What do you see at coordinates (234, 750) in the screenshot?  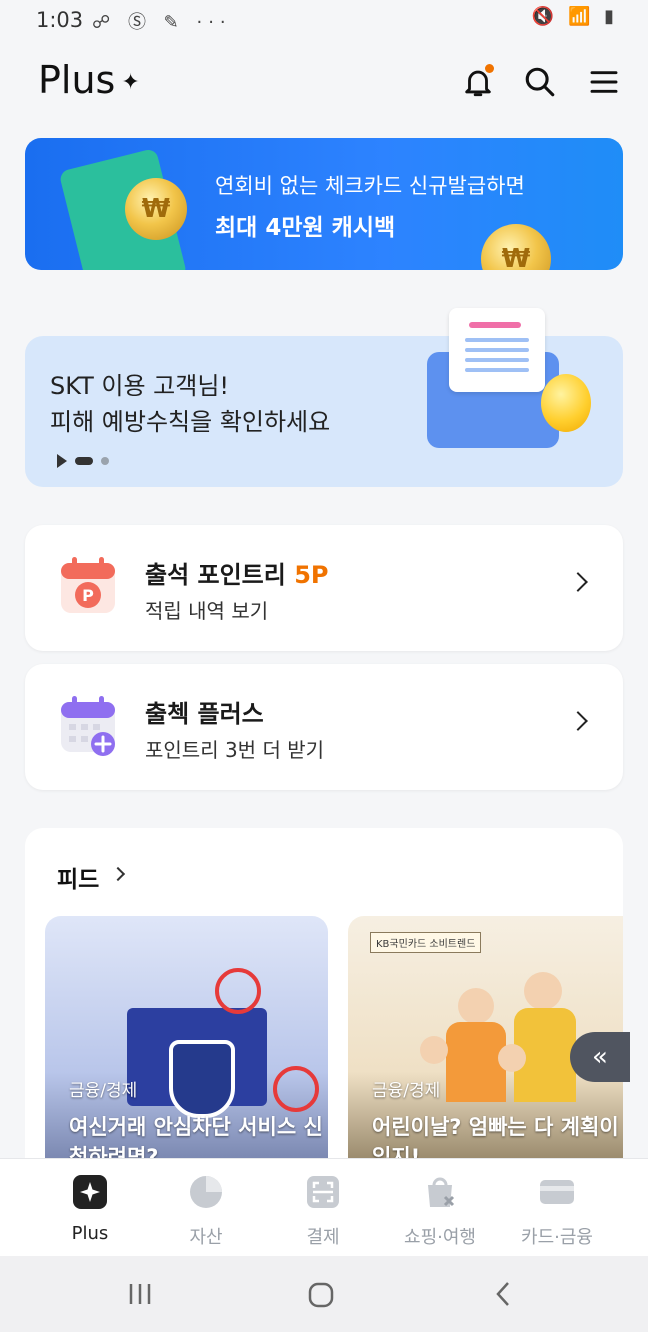 I see `check-plus-subtitle: 포인트리 3번 더 받기` at bounding box center [234, 750].